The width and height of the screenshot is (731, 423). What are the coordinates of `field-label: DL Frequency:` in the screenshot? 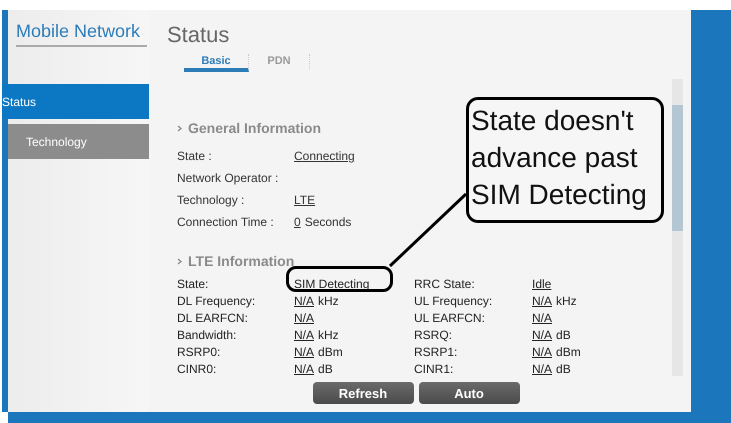 It's located at (216, 301).